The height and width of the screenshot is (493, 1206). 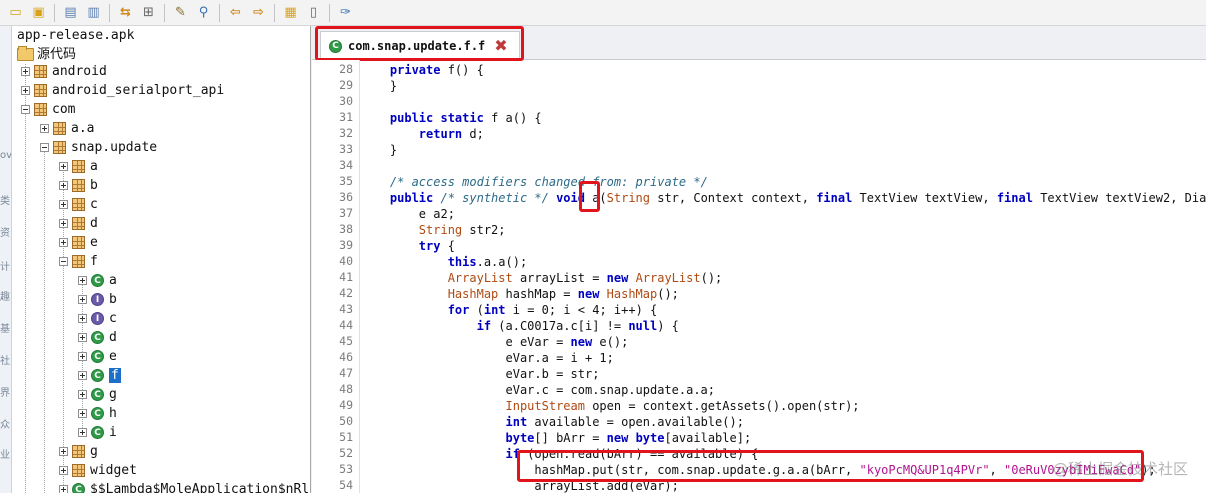 I want to click on settings-icon: ▯, so click(x=313, y=12).